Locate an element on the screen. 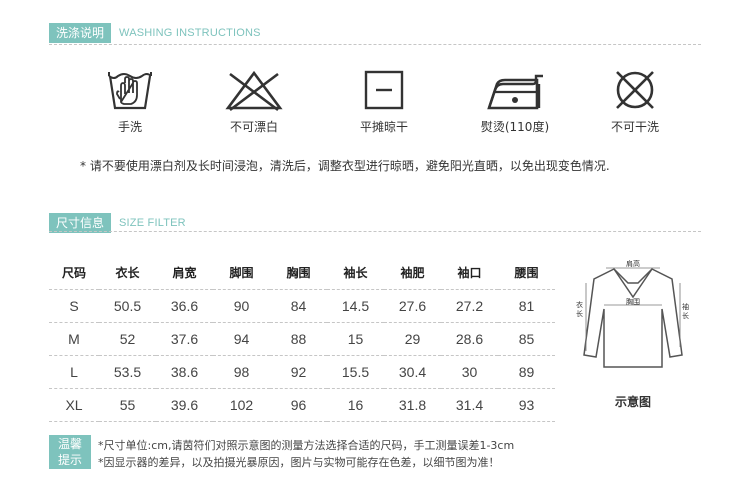 This screenshot has width=750, height=502. table-cell: 16 is located at coordinates (355, 405).